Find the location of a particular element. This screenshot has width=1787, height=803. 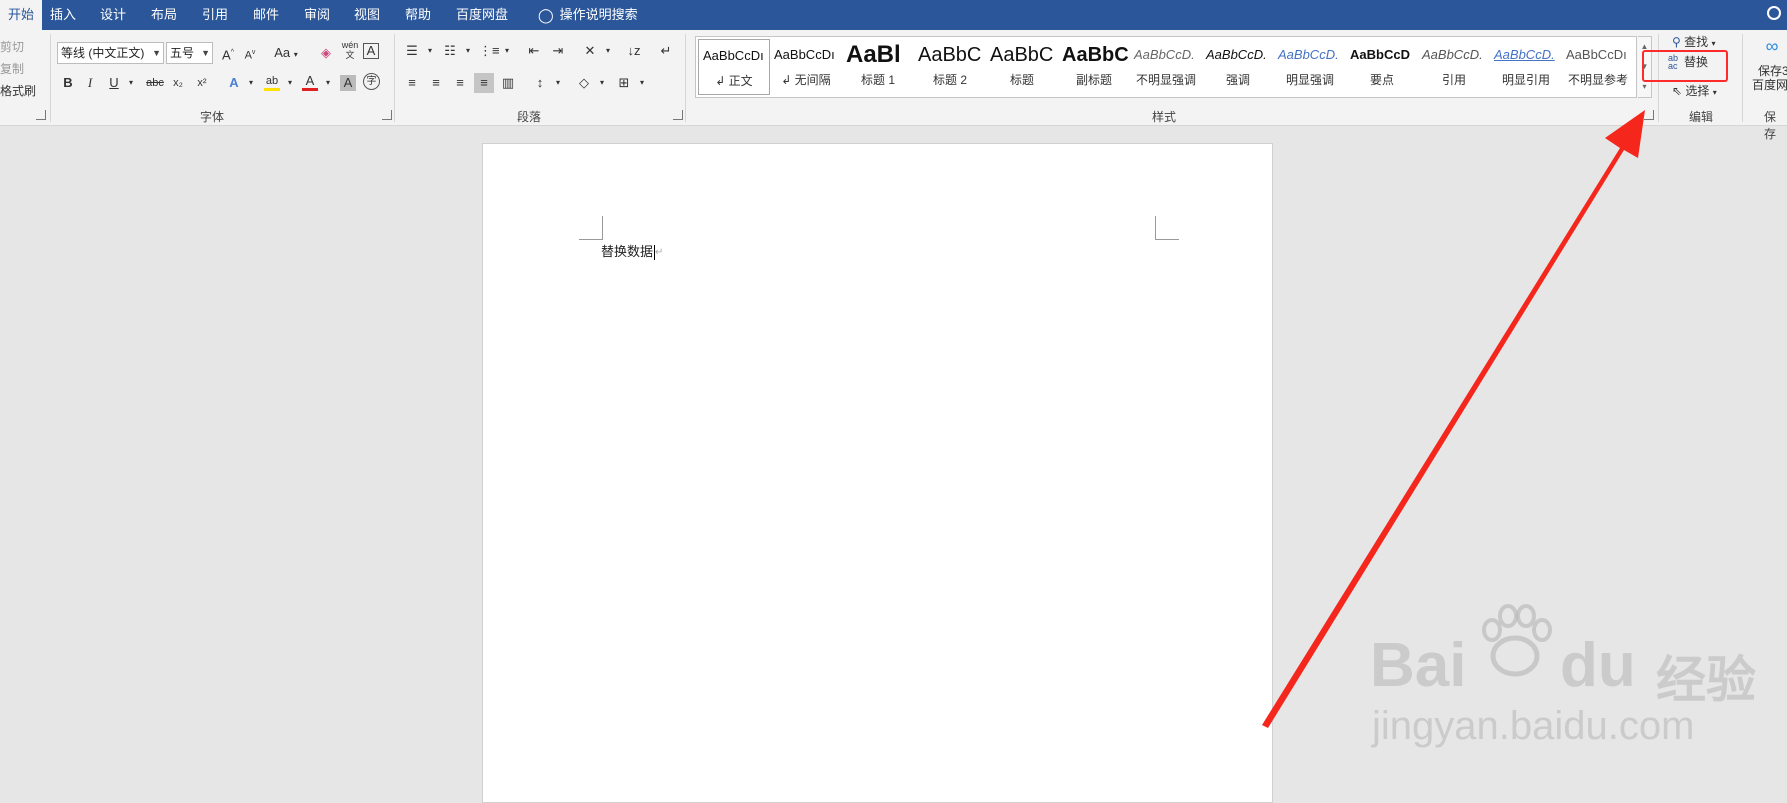

document-body-text: 替换数据 ↵ is located at coordinates (632, 251).